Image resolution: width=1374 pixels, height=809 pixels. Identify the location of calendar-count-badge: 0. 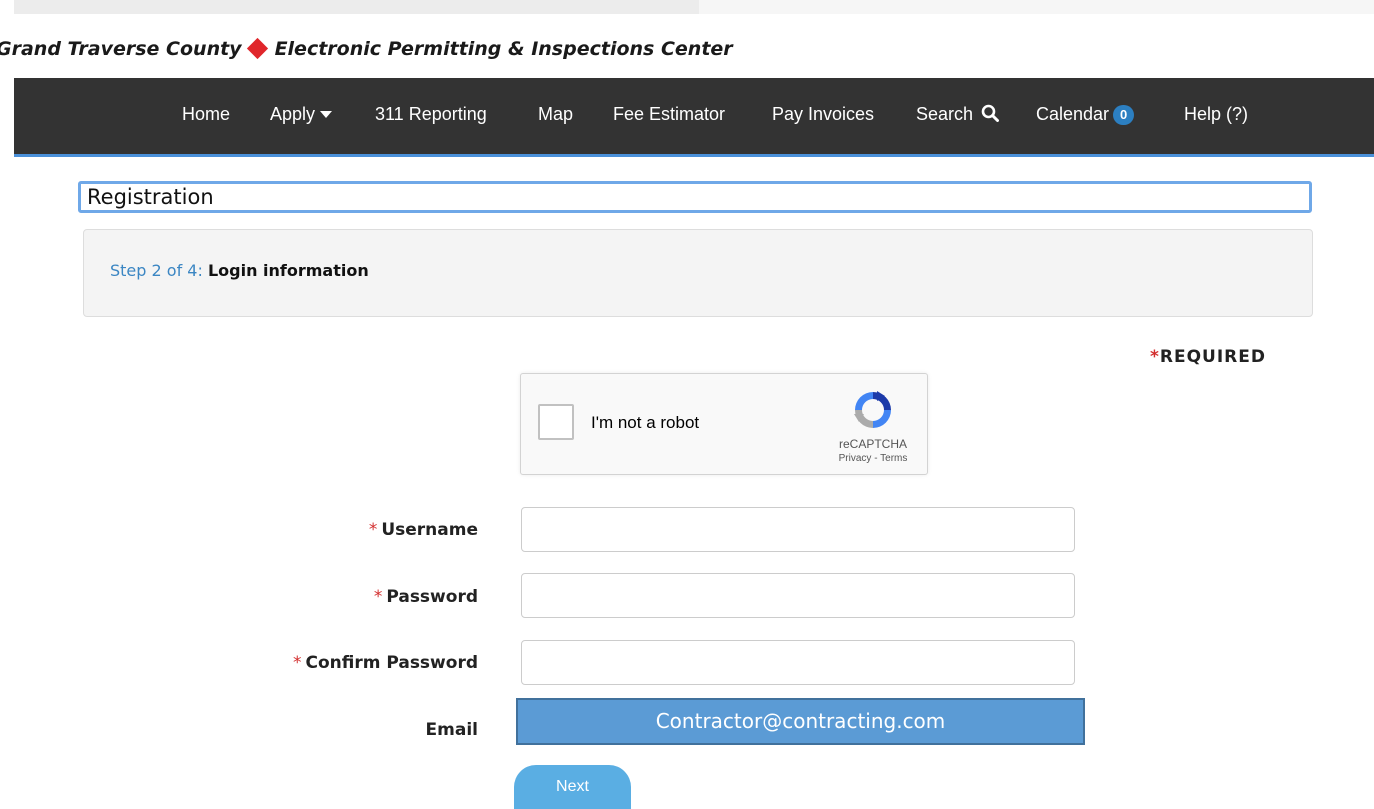
(1124, 115).